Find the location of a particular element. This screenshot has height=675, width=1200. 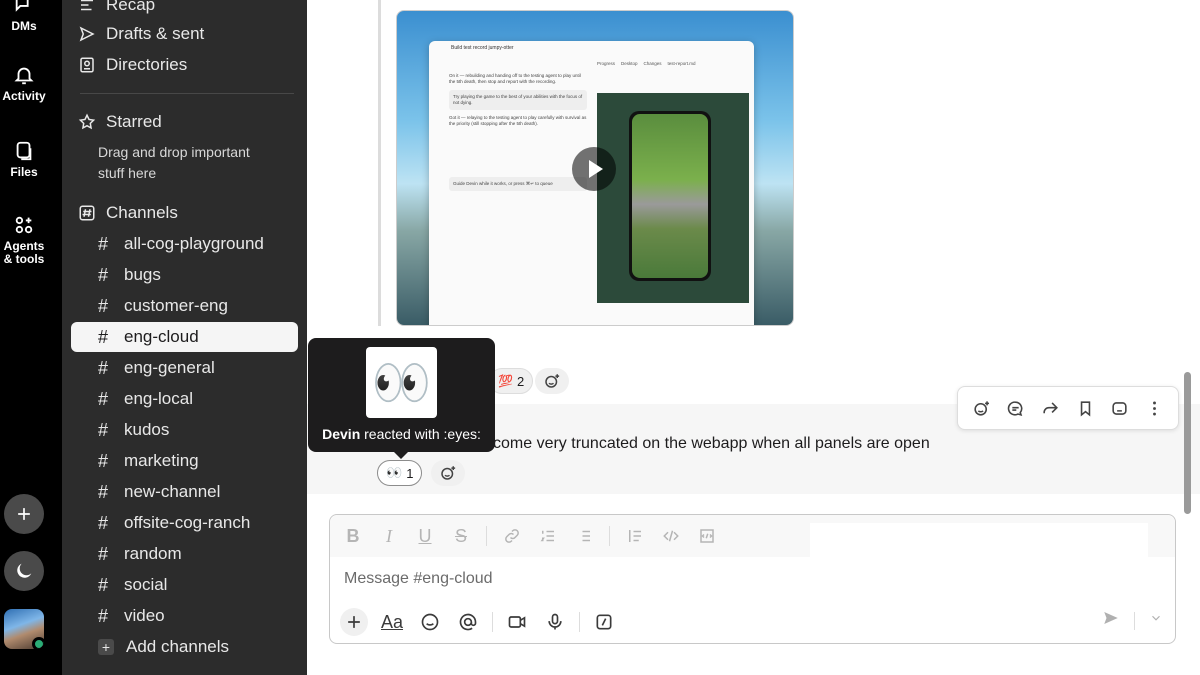

directory-icon is located at coordinates (87, 65).